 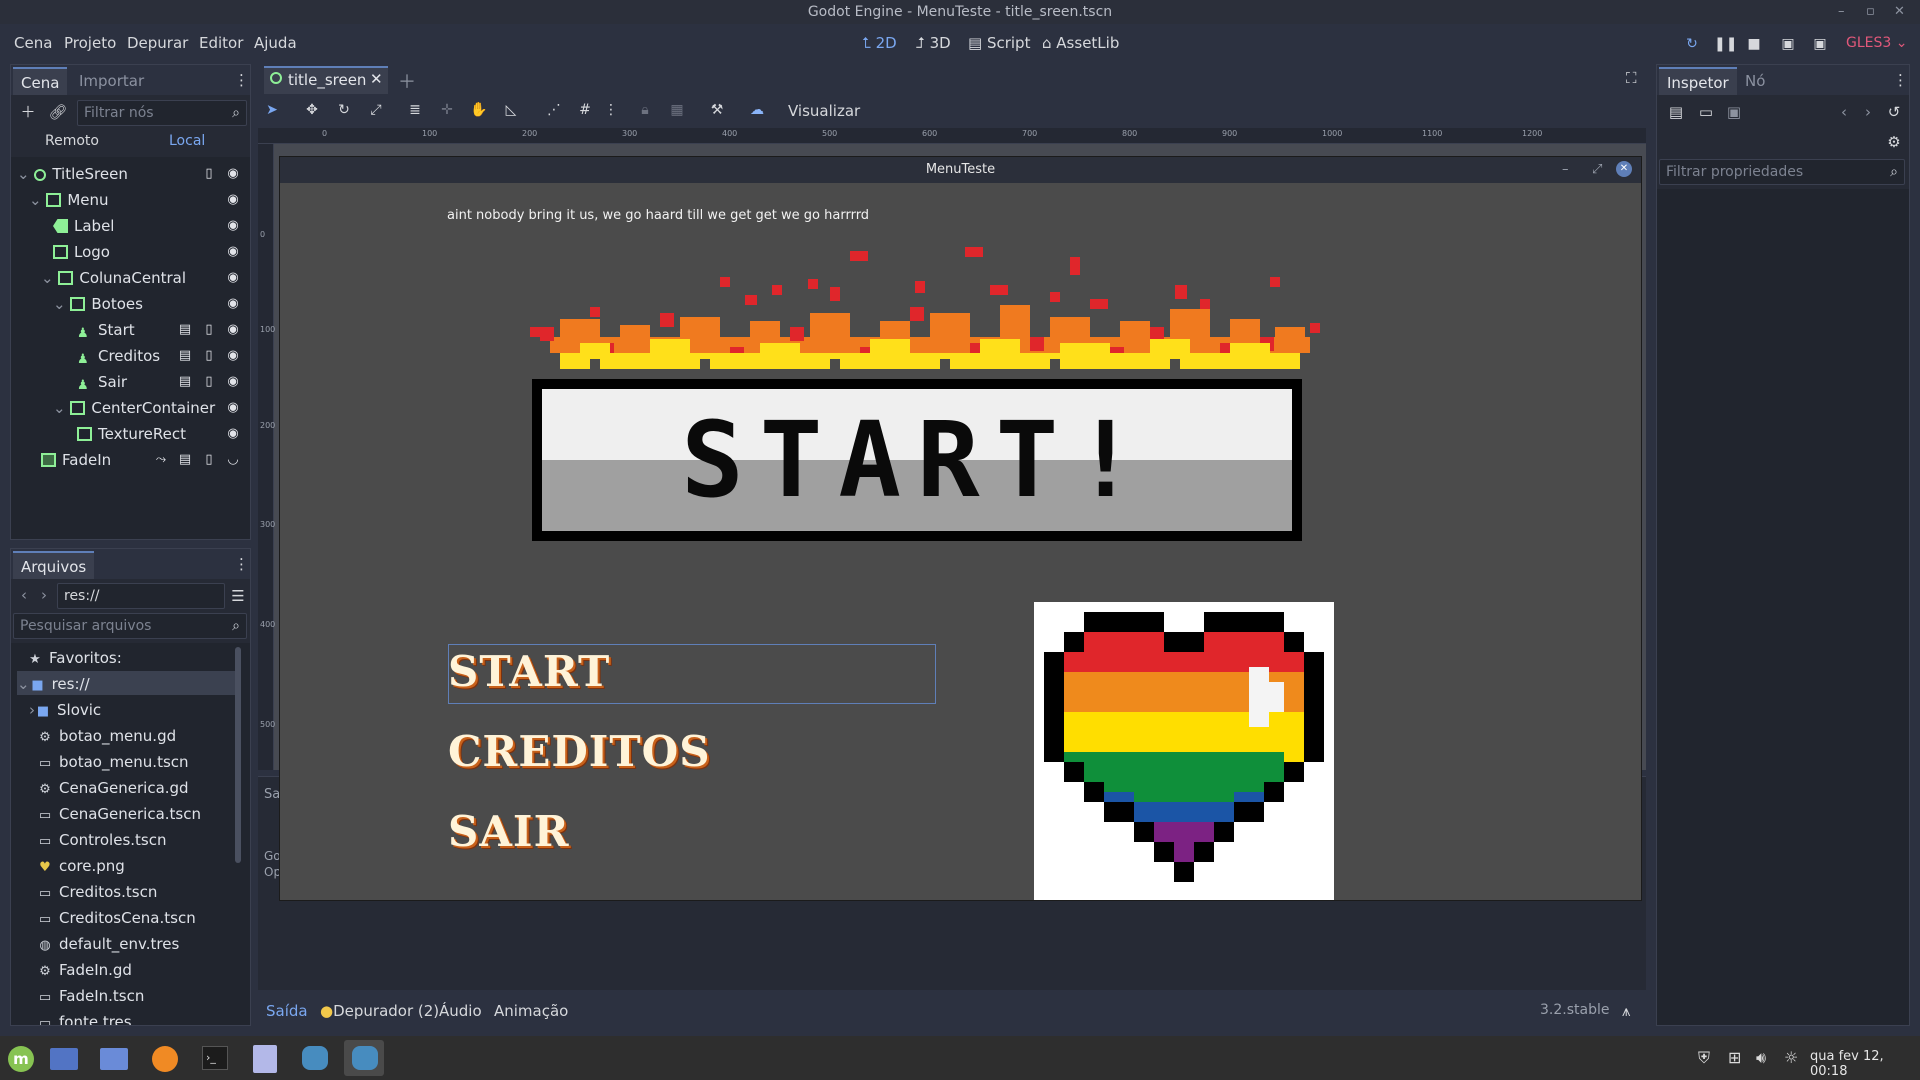 What do you see at coordinates (1725, 44) in the screenshot?
I see `pause-icon: ❚❚` at bounding box center [1725, 44].